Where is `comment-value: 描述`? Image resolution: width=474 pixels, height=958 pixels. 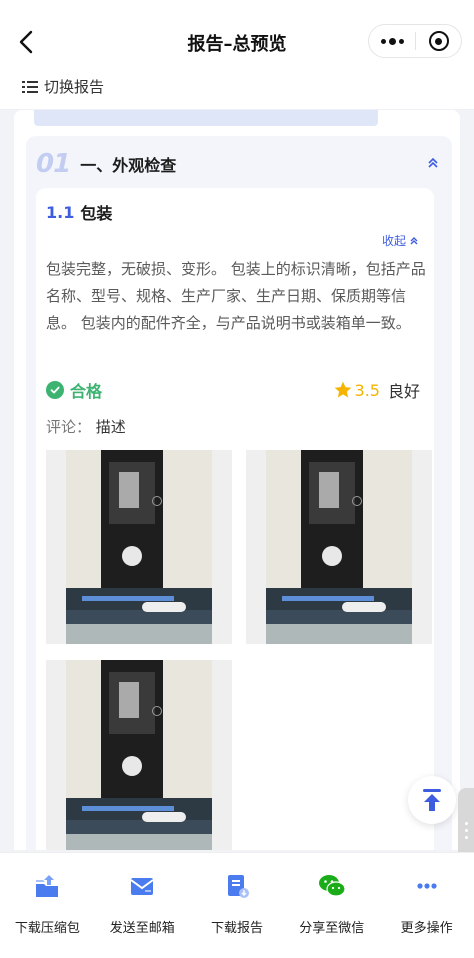 comment-value: 描述 is located at coordinates (110, 427).